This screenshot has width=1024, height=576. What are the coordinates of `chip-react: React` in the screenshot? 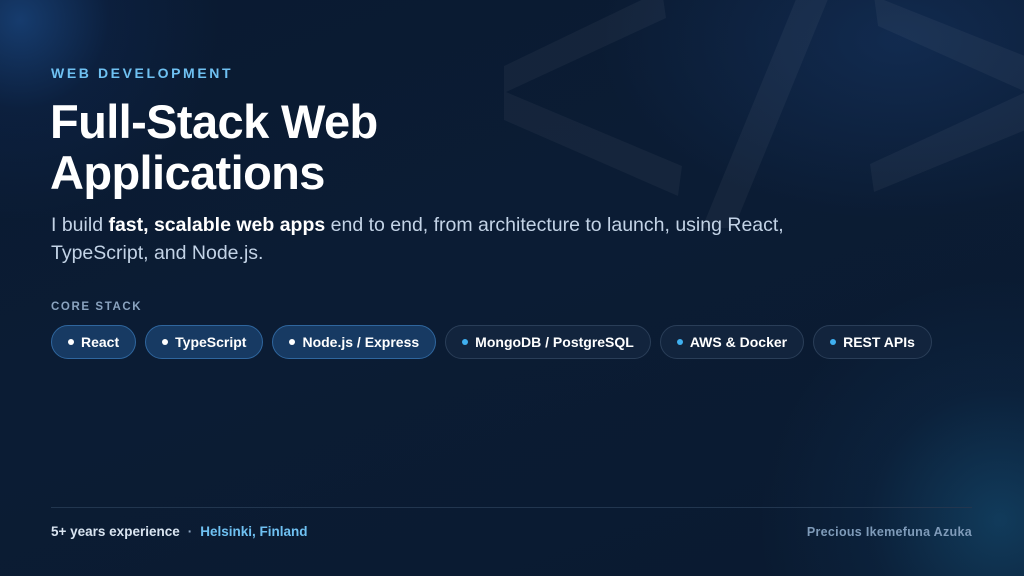 It's located at (94, 342).